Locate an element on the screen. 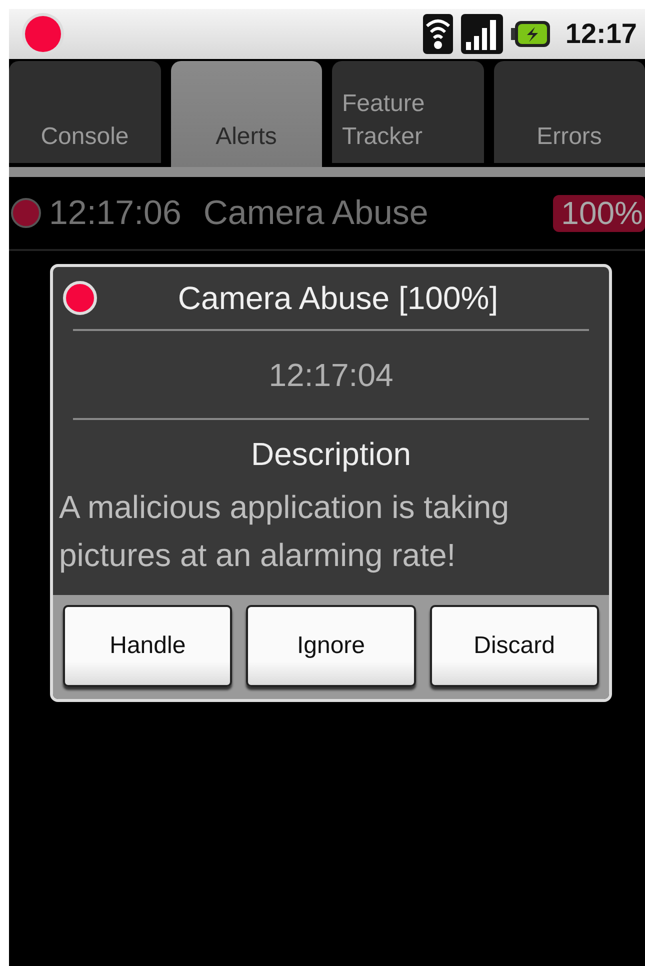 This screenshot has width=645, height=966. wifi-icon is located at coordinates (438, 34).